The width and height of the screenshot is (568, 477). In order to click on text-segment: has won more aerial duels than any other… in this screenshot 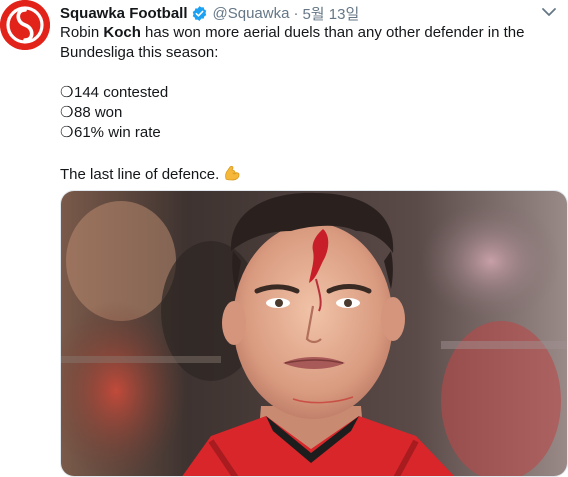, I will do `click(332, 32)`.